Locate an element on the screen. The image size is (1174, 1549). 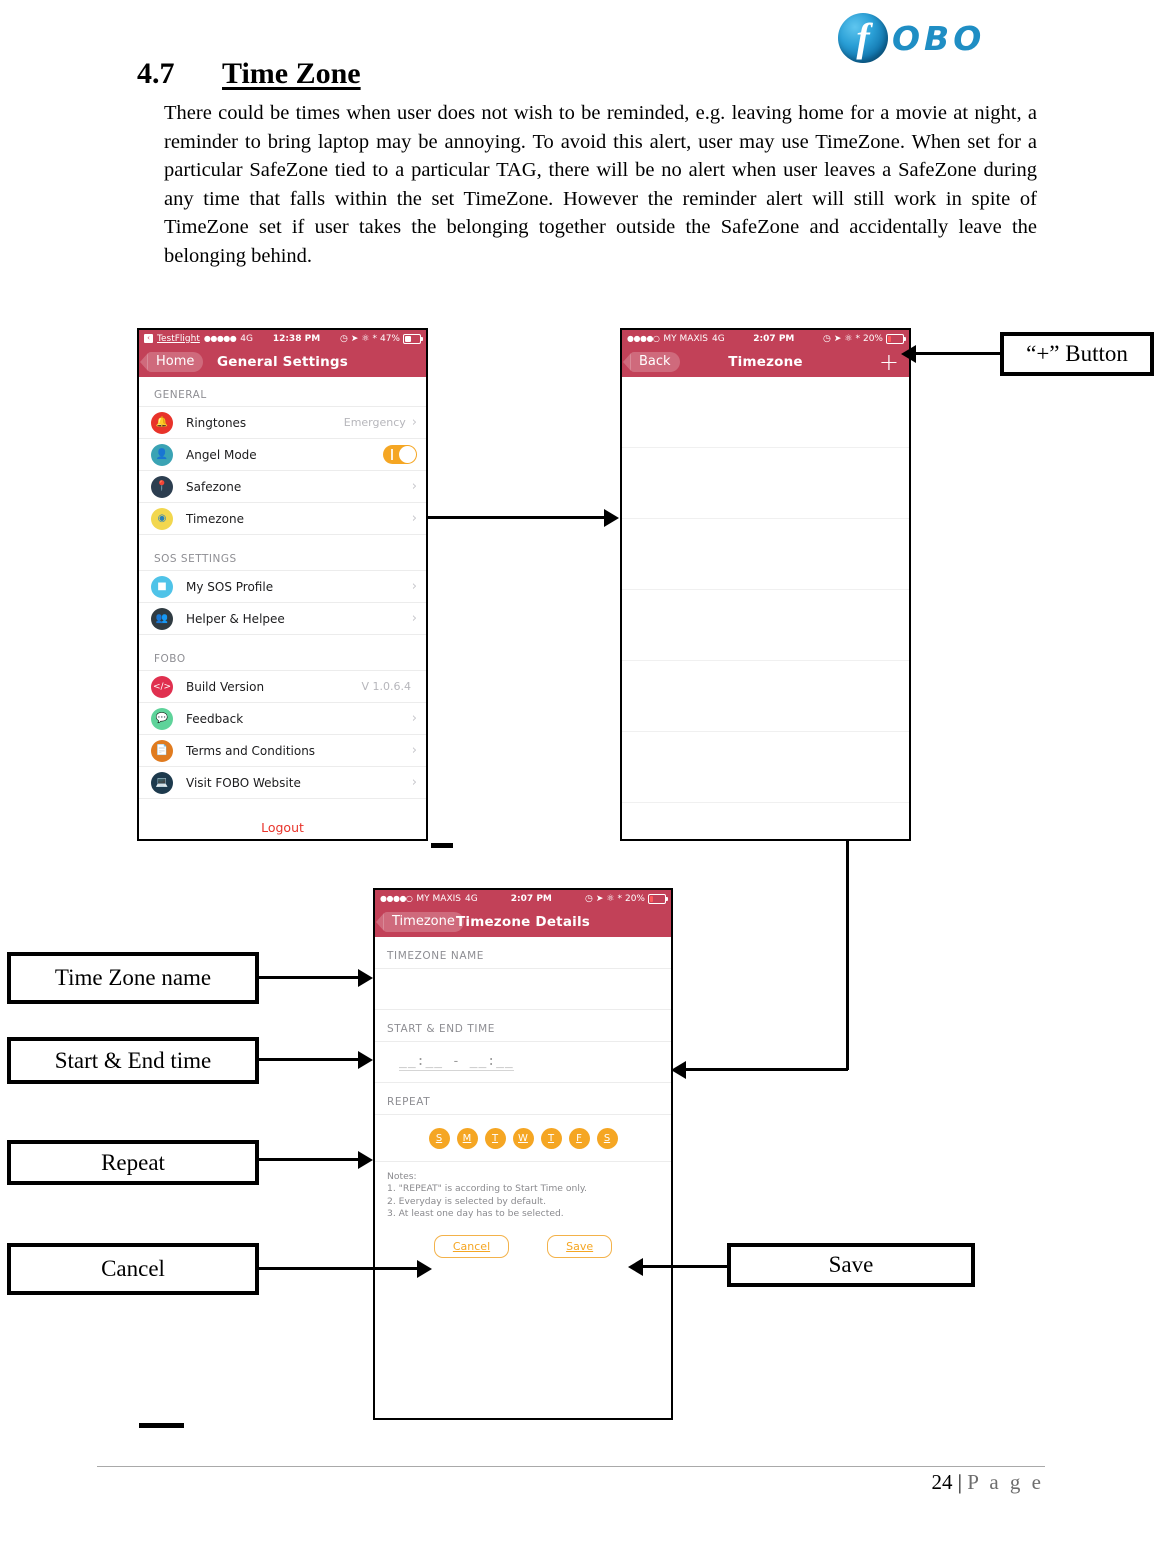
day-toggle-mon: M is located at coordinates (467, 1138).